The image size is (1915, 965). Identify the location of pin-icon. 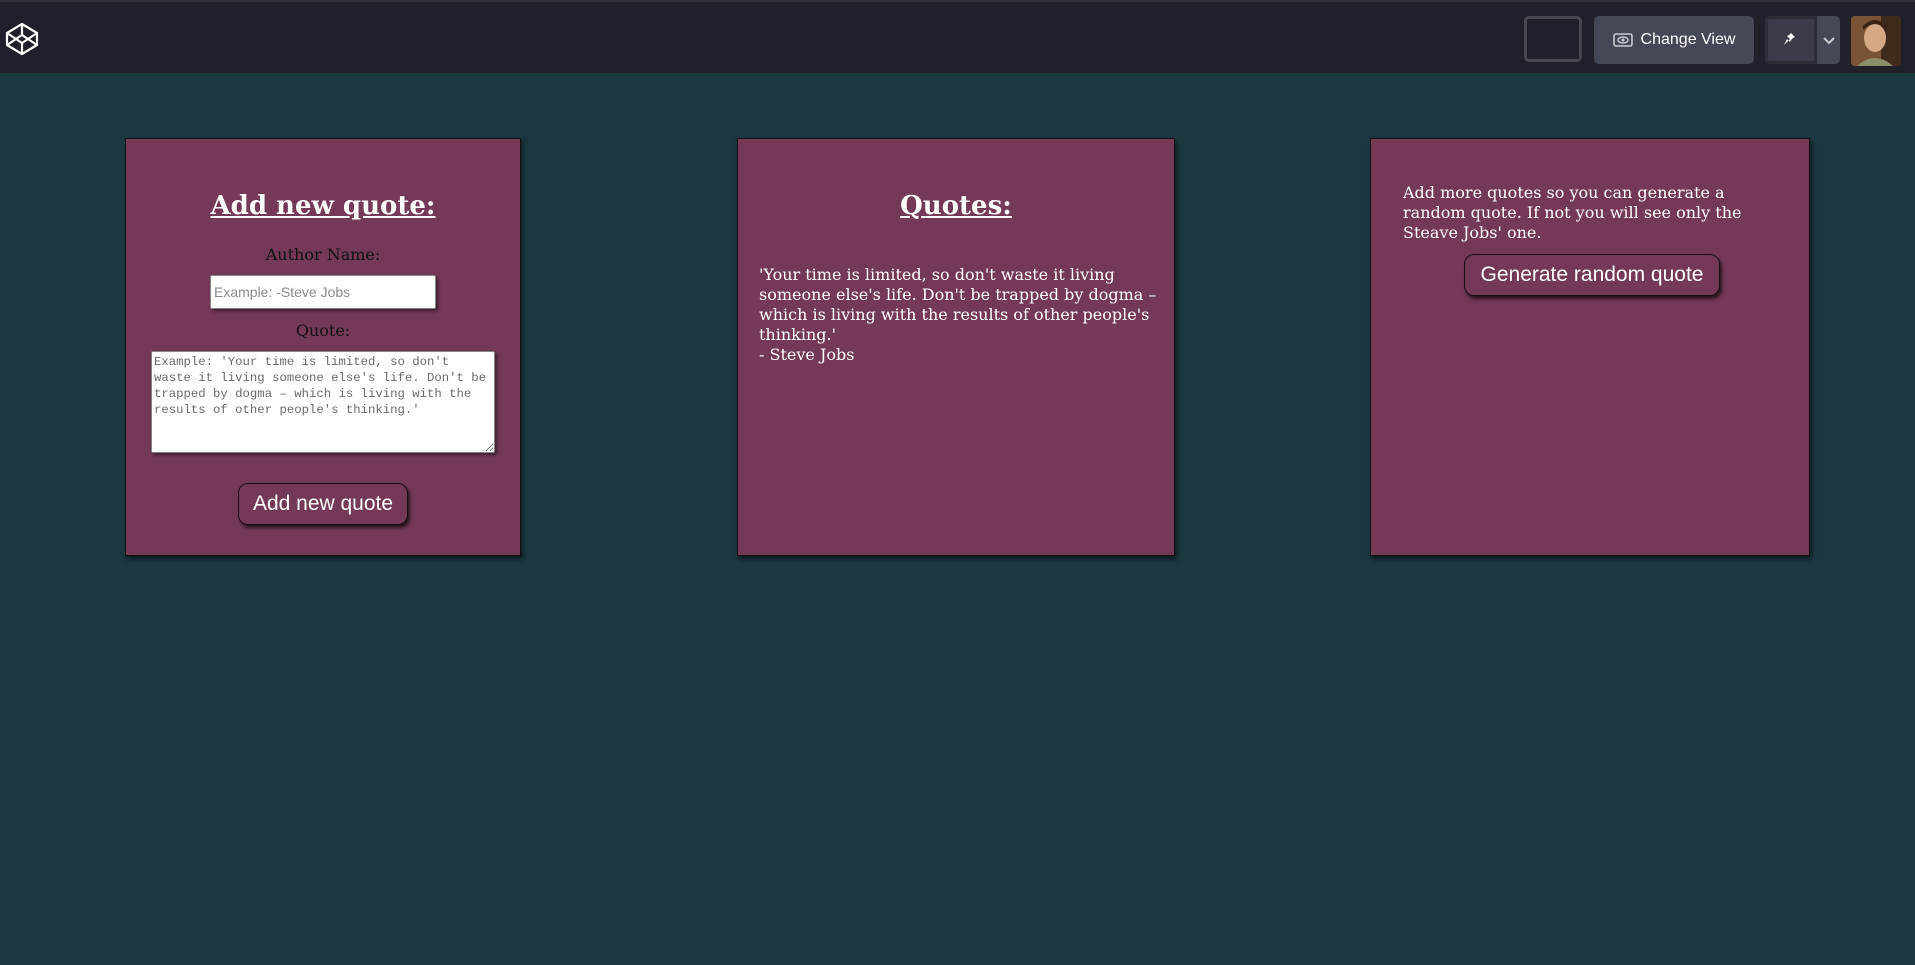
(1791, 40).